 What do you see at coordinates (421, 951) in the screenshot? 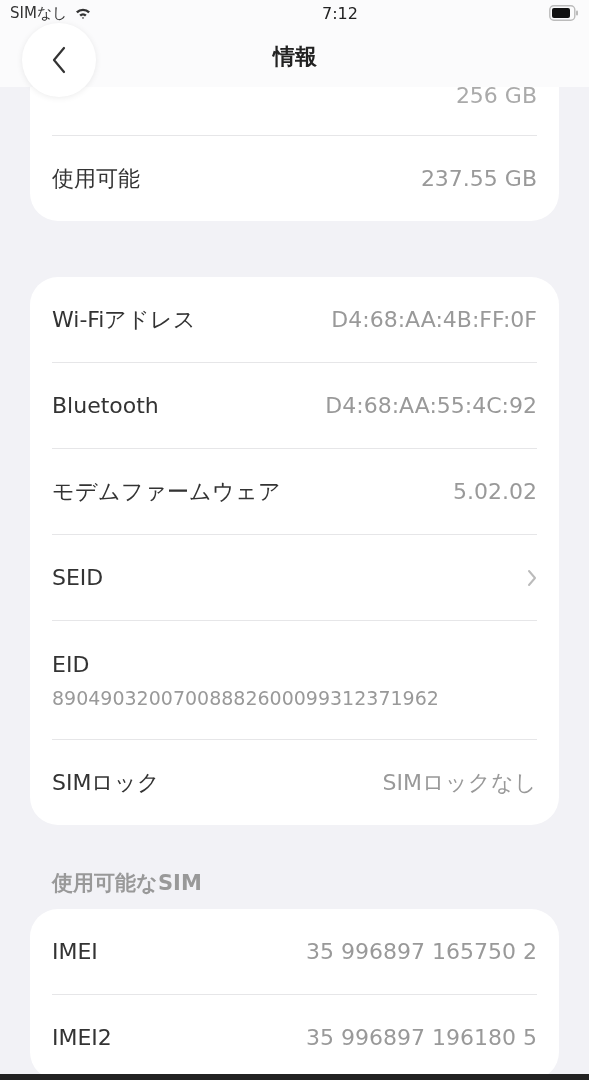
I see `row-value: 35 996897 165750 2` at bounding box center [421, 951].